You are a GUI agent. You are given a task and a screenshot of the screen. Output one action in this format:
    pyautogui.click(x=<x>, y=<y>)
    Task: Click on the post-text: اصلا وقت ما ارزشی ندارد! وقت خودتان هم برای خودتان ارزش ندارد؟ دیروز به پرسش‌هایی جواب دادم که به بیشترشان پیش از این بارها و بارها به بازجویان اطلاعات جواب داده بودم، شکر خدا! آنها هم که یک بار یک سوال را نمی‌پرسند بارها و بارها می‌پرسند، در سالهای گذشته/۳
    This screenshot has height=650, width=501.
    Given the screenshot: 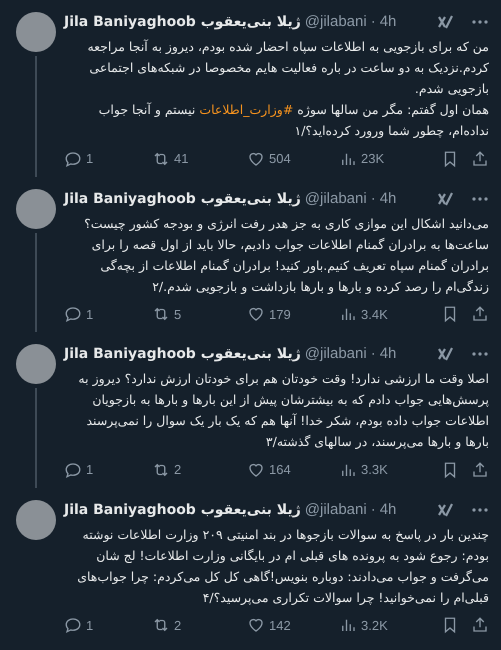 What is the action you would take?
    pyautogui.click(x=283, y=410)
    